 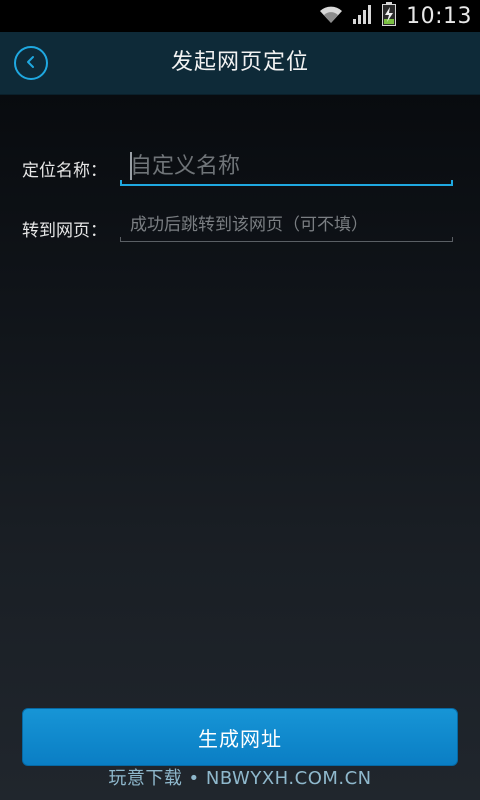 I want to click on watermark: 玩意下载 • NBWYXH.COM.CN, so click(x=240, y=778).